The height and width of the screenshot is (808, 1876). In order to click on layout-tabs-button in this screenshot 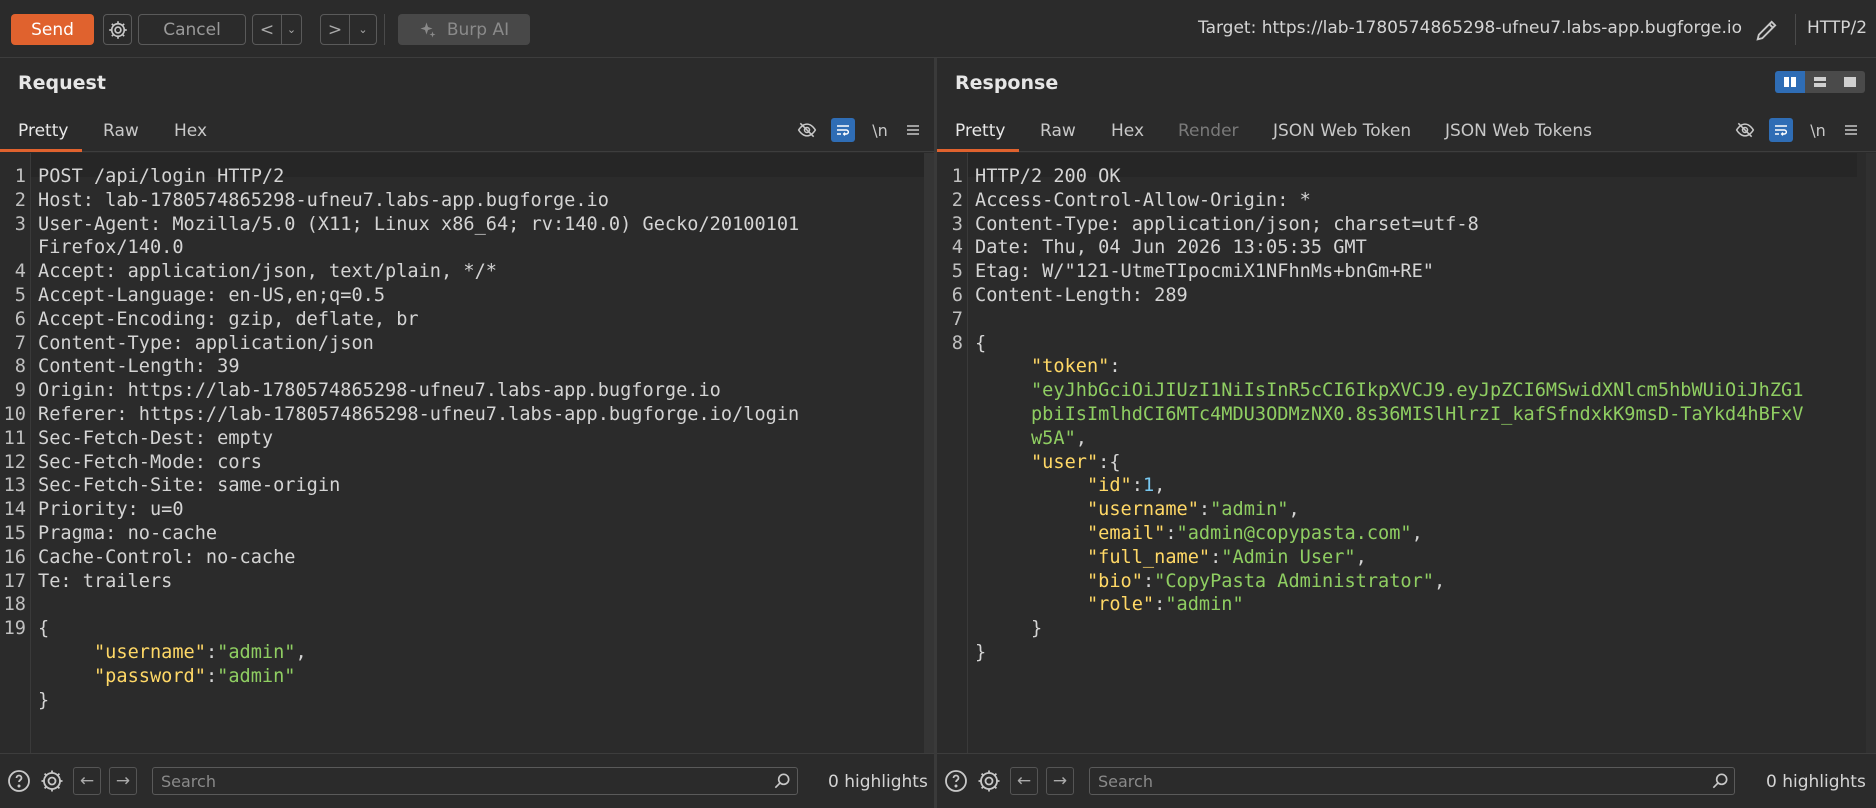, I will do `click(1850, 82)`.